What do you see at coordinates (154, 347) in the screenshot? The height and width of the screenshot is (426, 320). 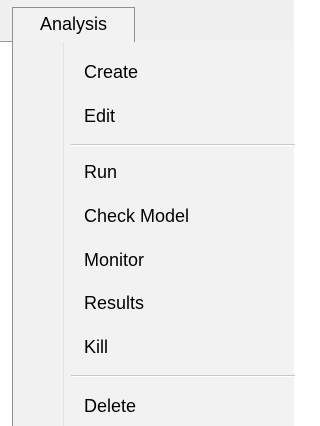 I see `menu-item-kill: Kill` at bounding box center [154, 347].